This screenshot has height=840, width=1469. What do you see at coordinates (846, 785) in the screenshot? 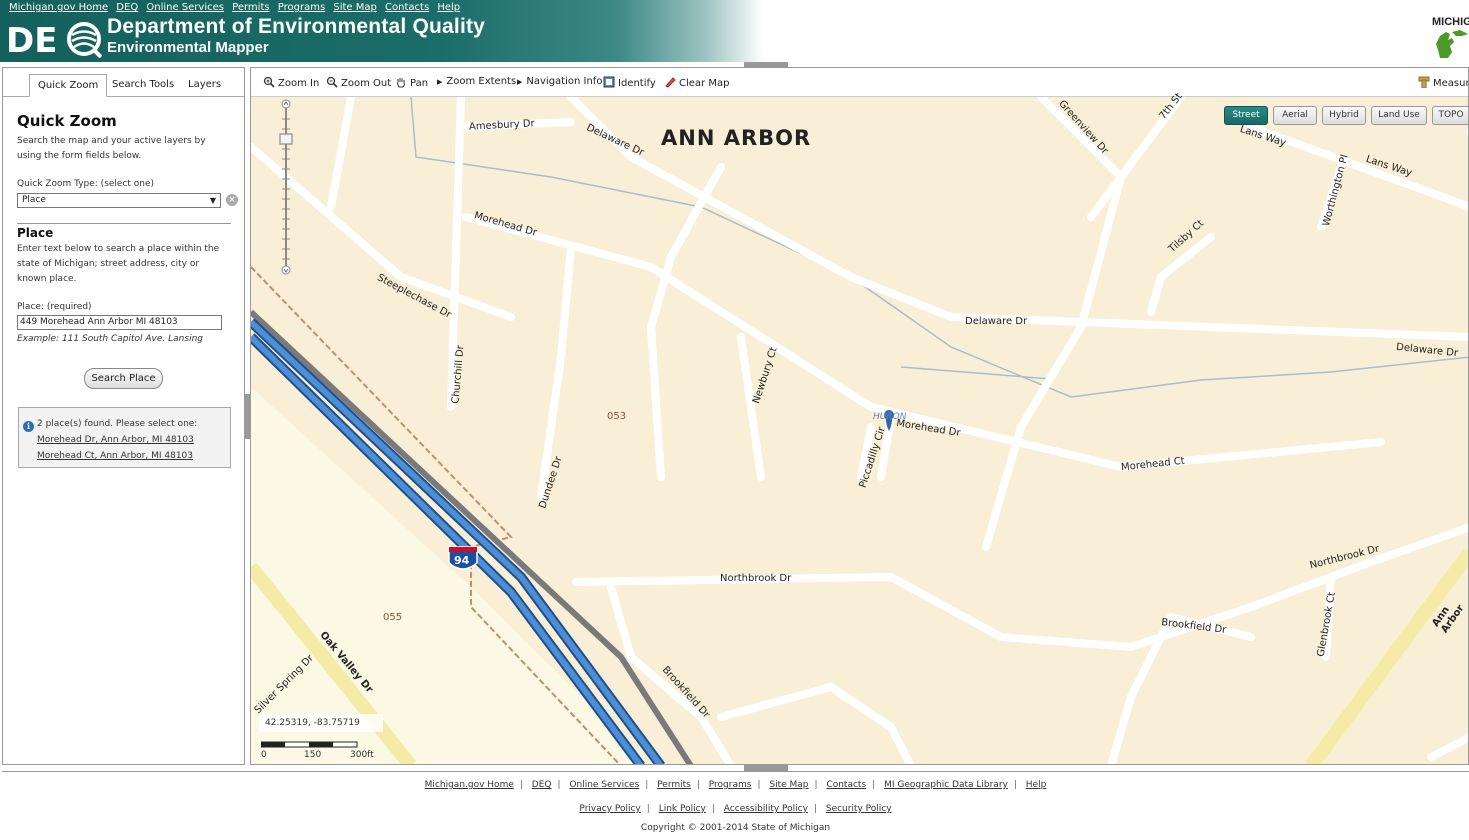
I see `footer-link: Contacts` at bounding box center [846, 785].